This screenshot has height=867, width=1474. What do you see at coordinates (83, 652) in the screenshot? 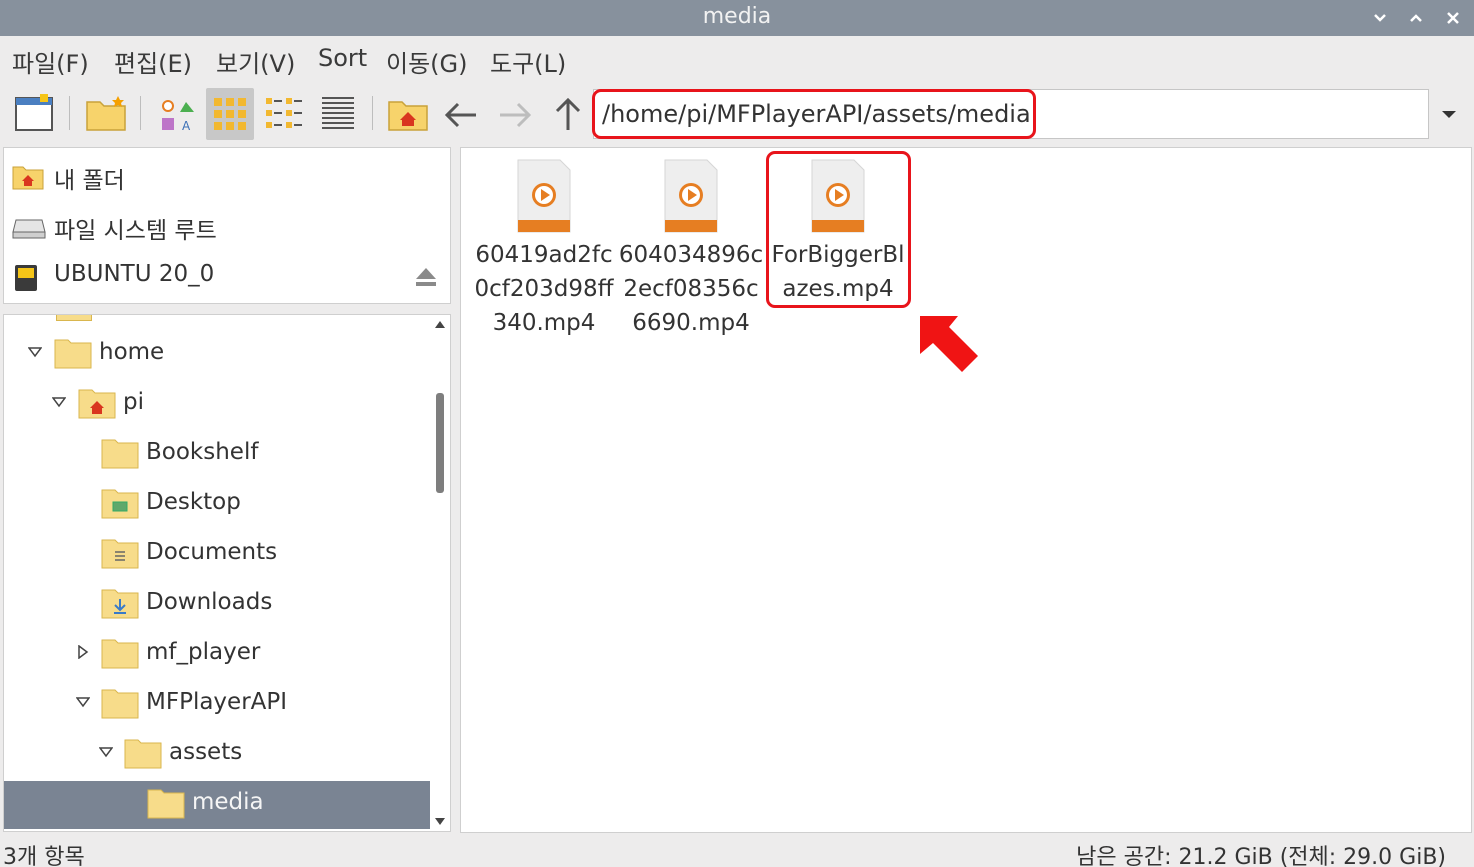
I see `collapsed-arrow-icon` at bounding box center [83, 652].